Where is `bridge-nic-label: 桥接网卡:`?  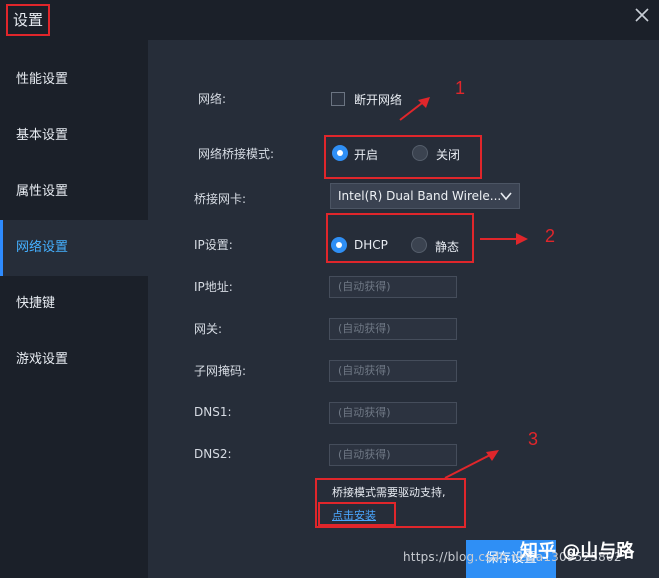
bridge-nic-label: 桥接网卡: is located at coordinates (220, 199).